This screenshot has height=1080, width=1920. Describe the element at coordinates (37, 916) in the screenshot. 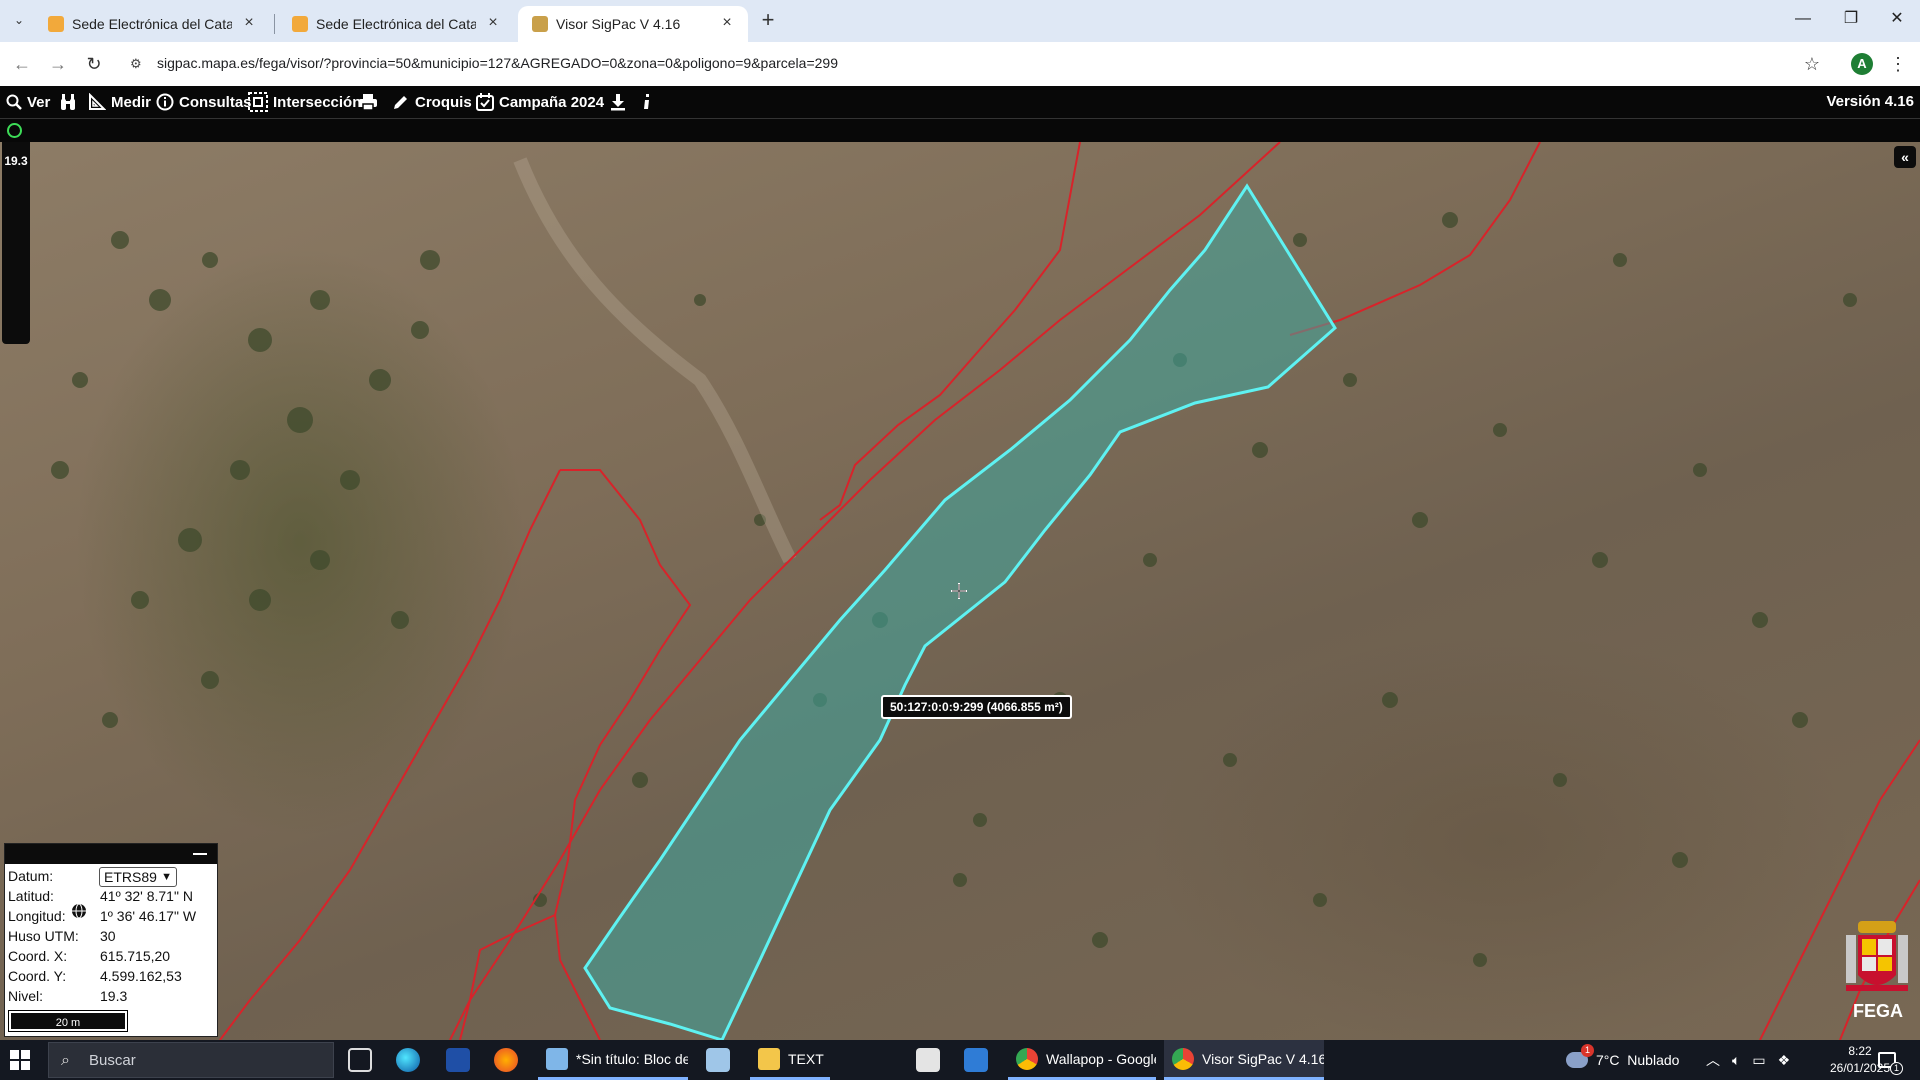

I see `longitude-label: Longitud:` at that location.